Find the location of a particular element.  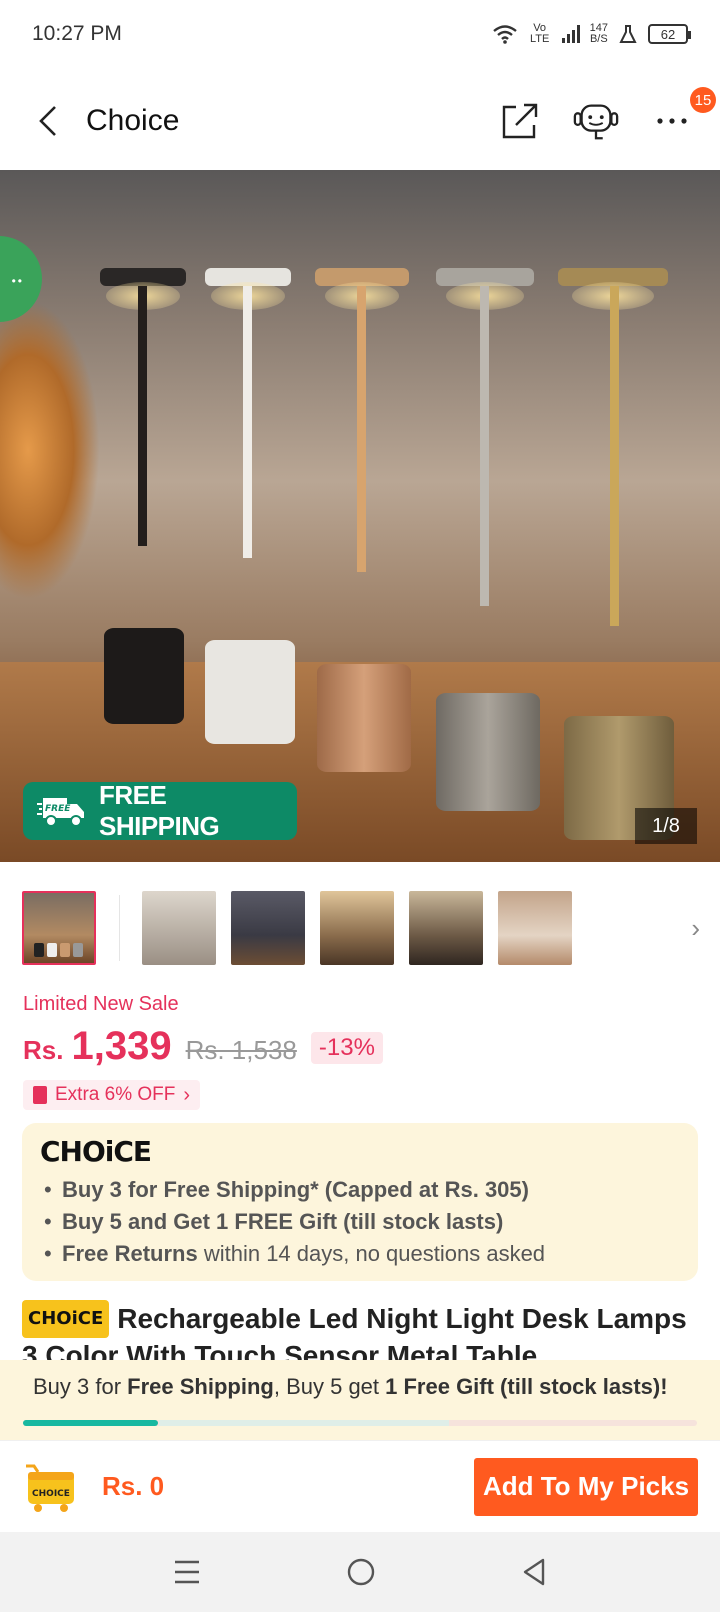

product-lamp-silver is located at coordinates (488, 539).